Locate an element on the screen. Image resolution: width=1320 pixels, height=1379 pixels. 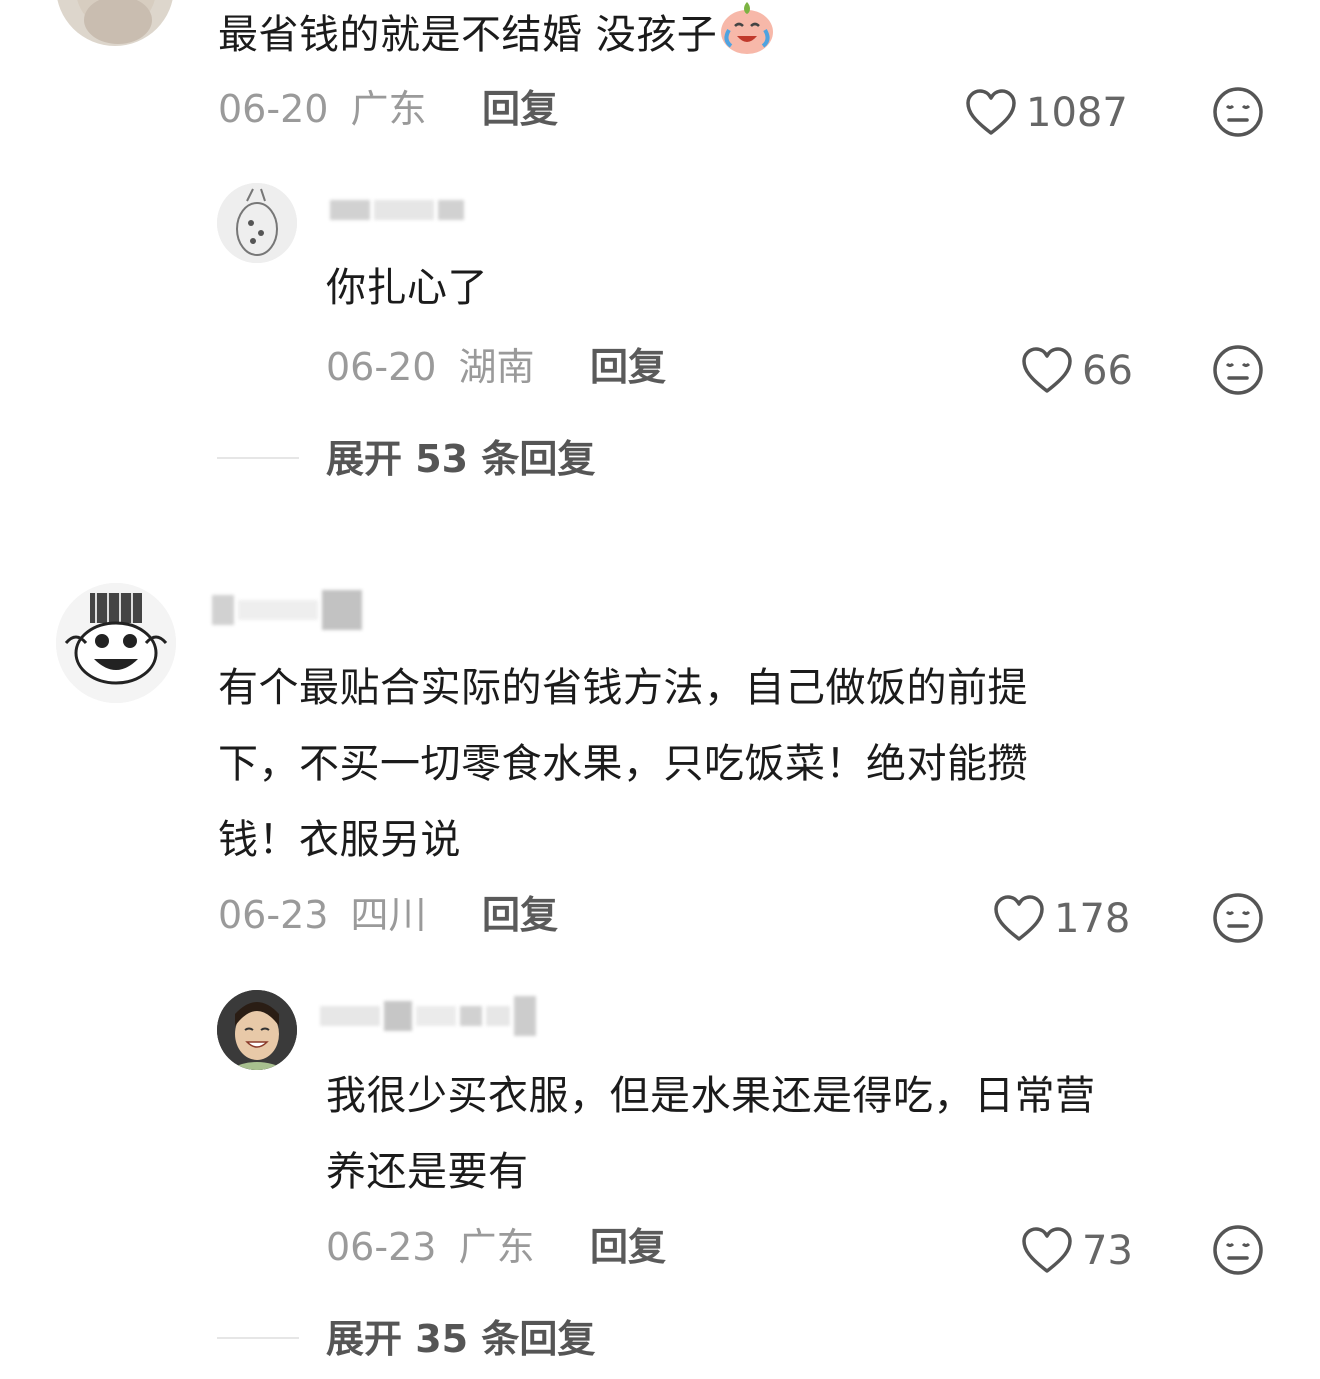
reply-text-line: 我很少买衣服，但是水果还是得吃，日常营 is located at coordinates (711, 1096).